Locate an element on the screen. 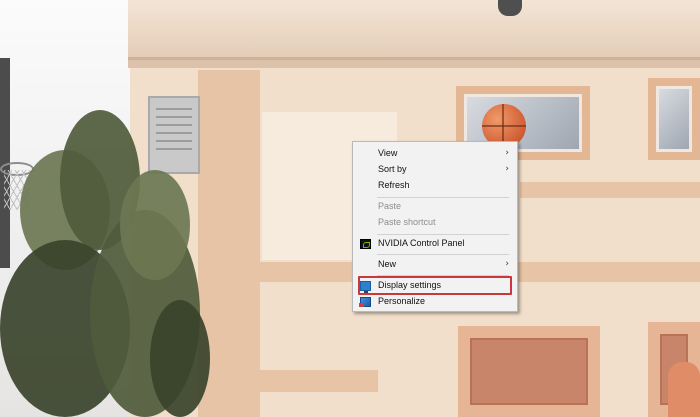  wallpaper-window is located at coordinates (674, 119).